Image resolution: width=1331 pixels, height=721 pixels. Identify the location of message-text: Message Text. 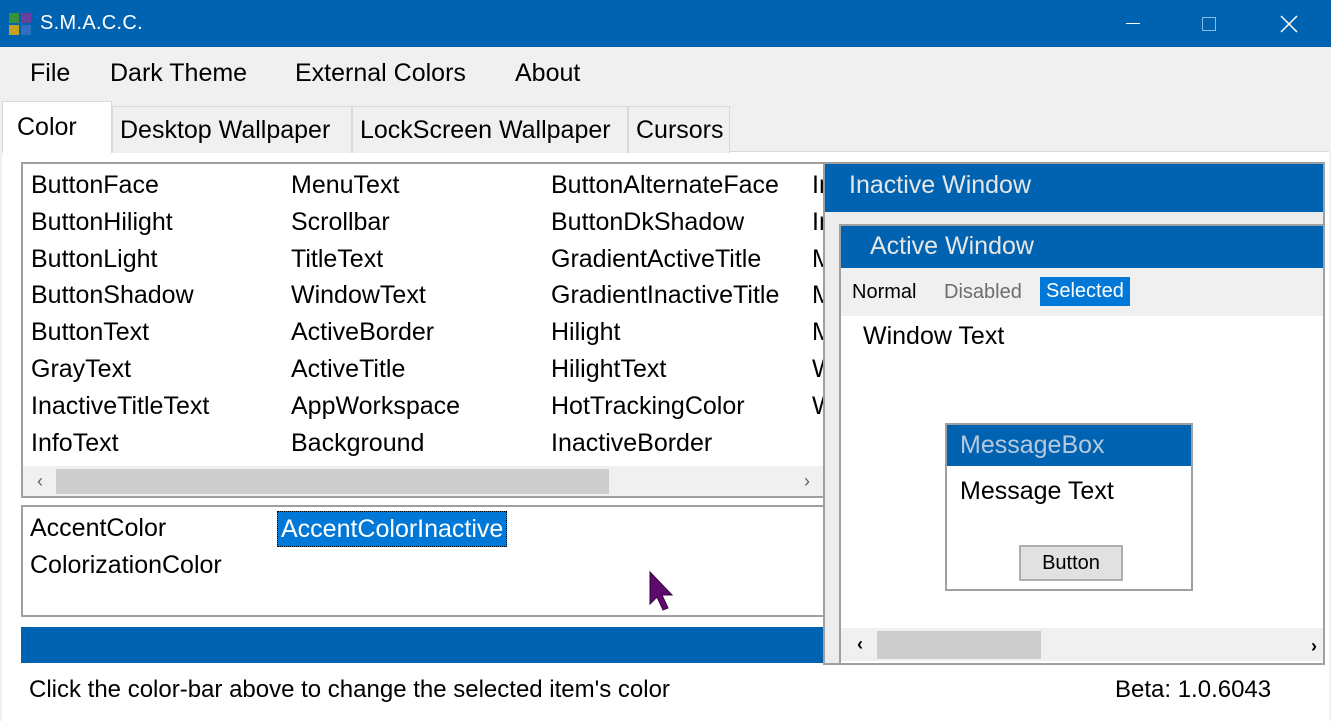
(1037, 491).